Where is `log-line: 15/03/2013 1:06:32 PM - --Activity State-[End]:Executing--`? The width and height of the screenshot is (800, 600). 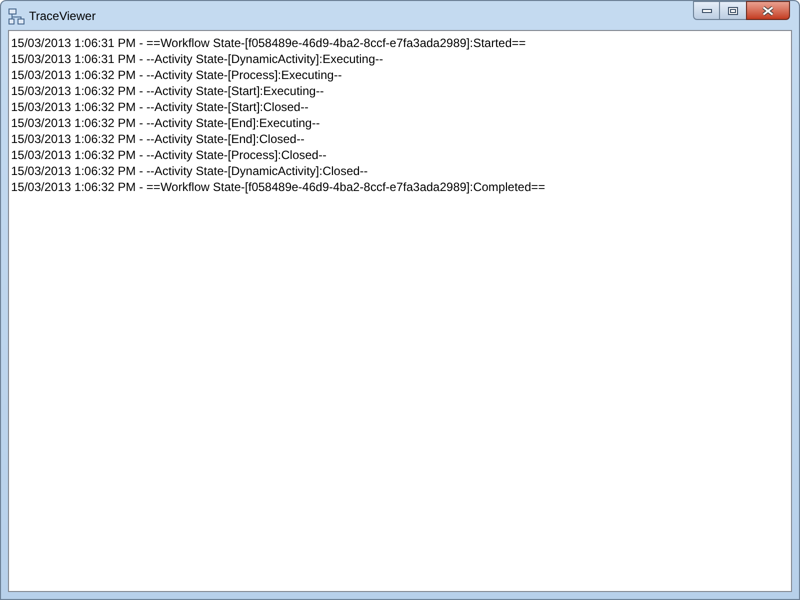 log-line: 15/03/2013 1:06:32 PM - --Activity State-[End]:Executing-- is located at coordinates (165, 123).